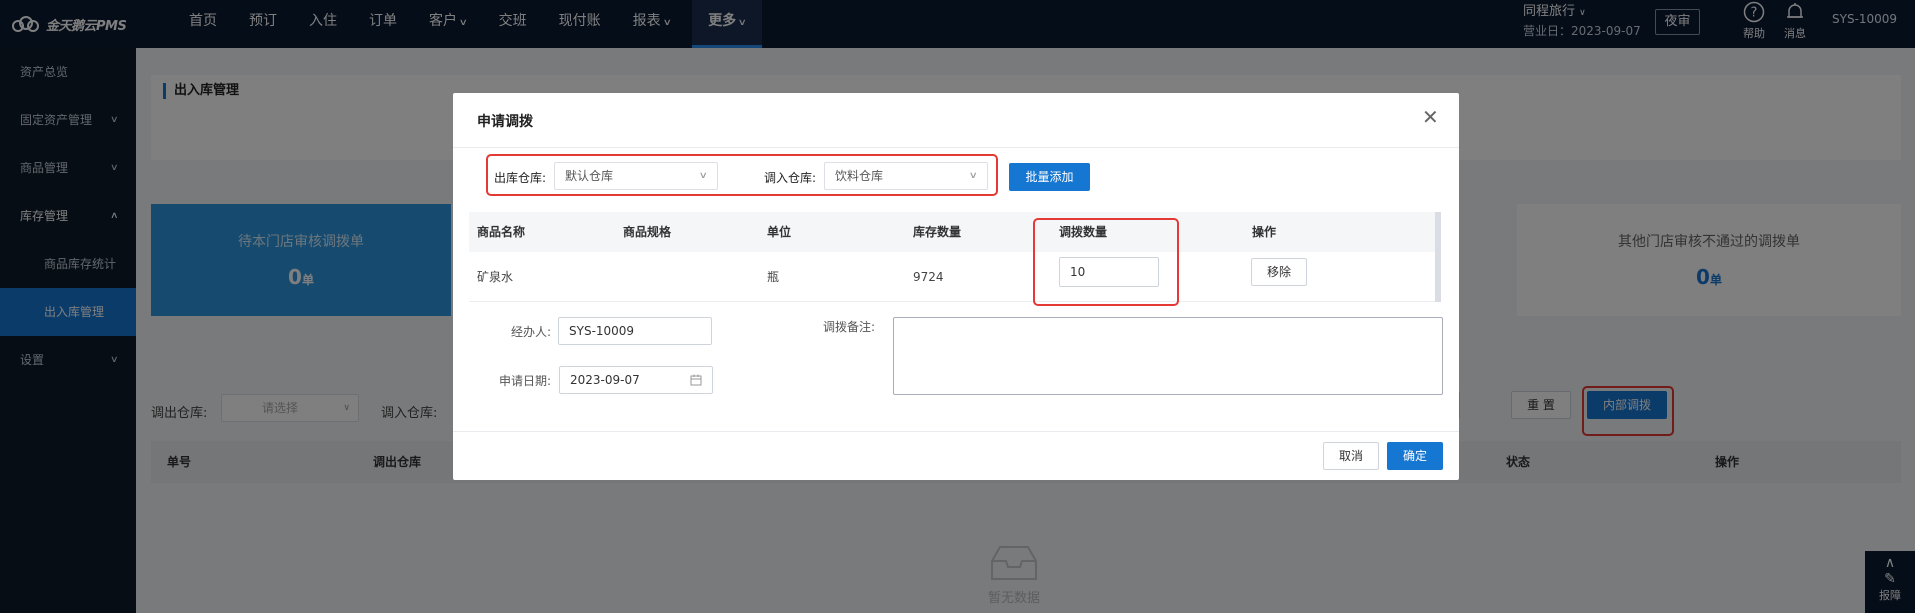 This screenshot has width=1915, height=613. What do you see at coordinates (1415, 456) in the screenshot?
I see `confirm-button: 确定` at bounding box center [1415, 456].